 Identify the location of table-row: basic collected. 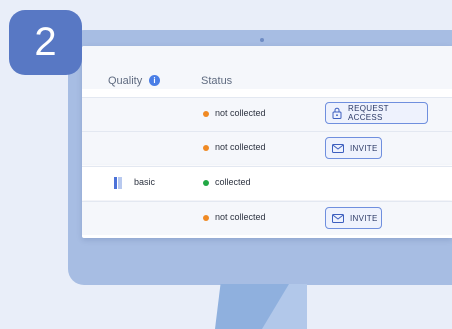
(267, 183).